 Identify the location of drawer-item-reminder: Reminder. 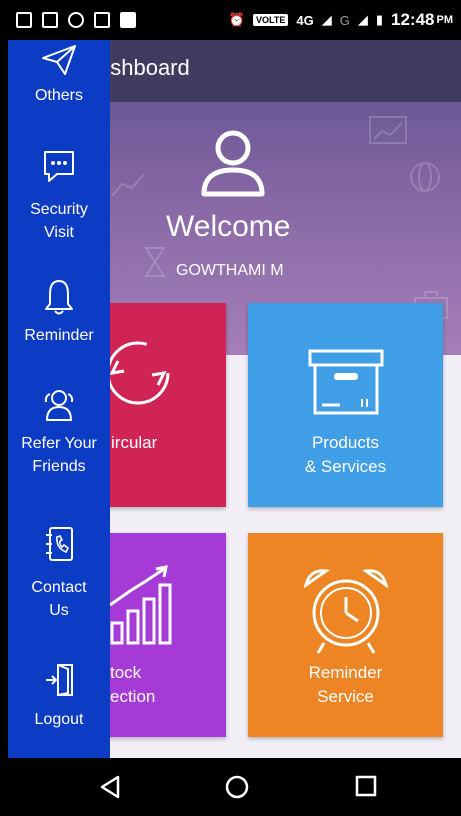
(59, 312).